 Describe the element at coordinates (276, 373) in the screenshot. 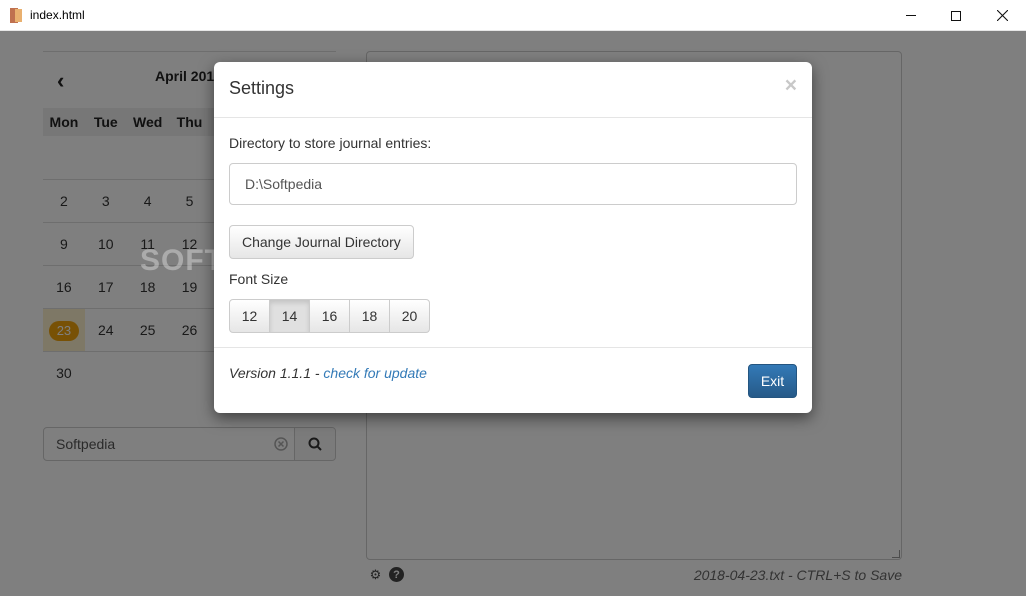

I see `version-text: Version 1.1.1 -` at that location.